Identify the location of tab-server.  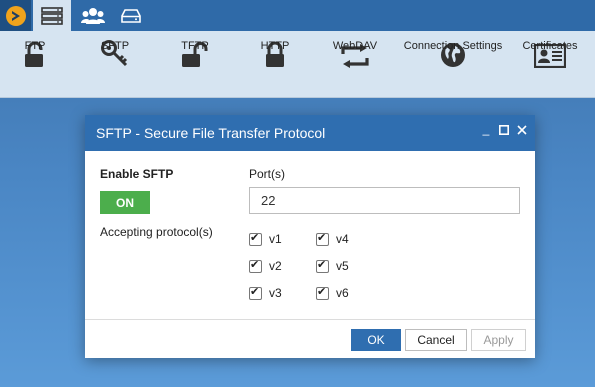
(52, 15).